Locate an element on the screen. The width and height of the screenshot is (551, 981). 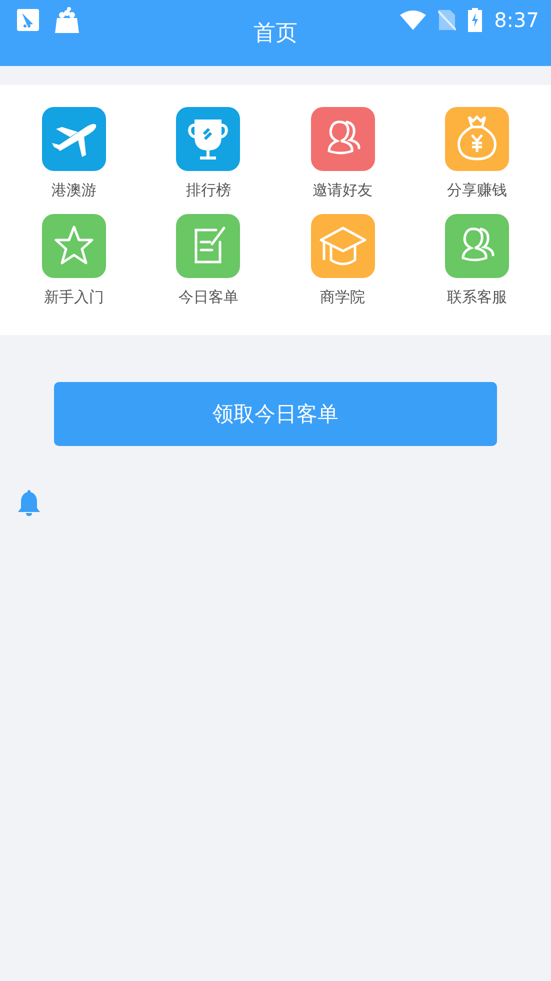
menu-label: 邀请好友 is located at coordinates (342, 190).